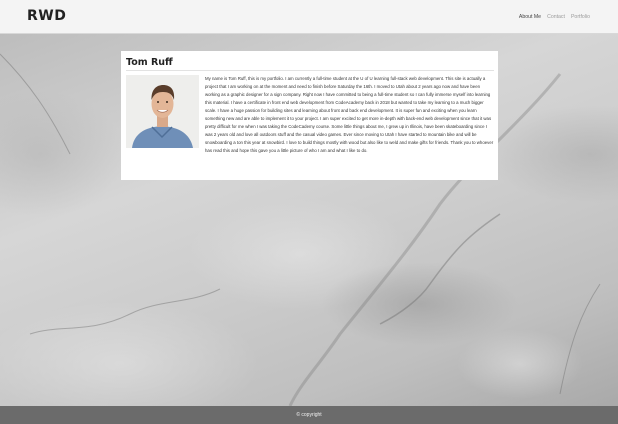  What do you see at coordinates (310, 64) in the screenshot?
I see `profile-name: Tom Ruff` at bounding box center [310, 64].